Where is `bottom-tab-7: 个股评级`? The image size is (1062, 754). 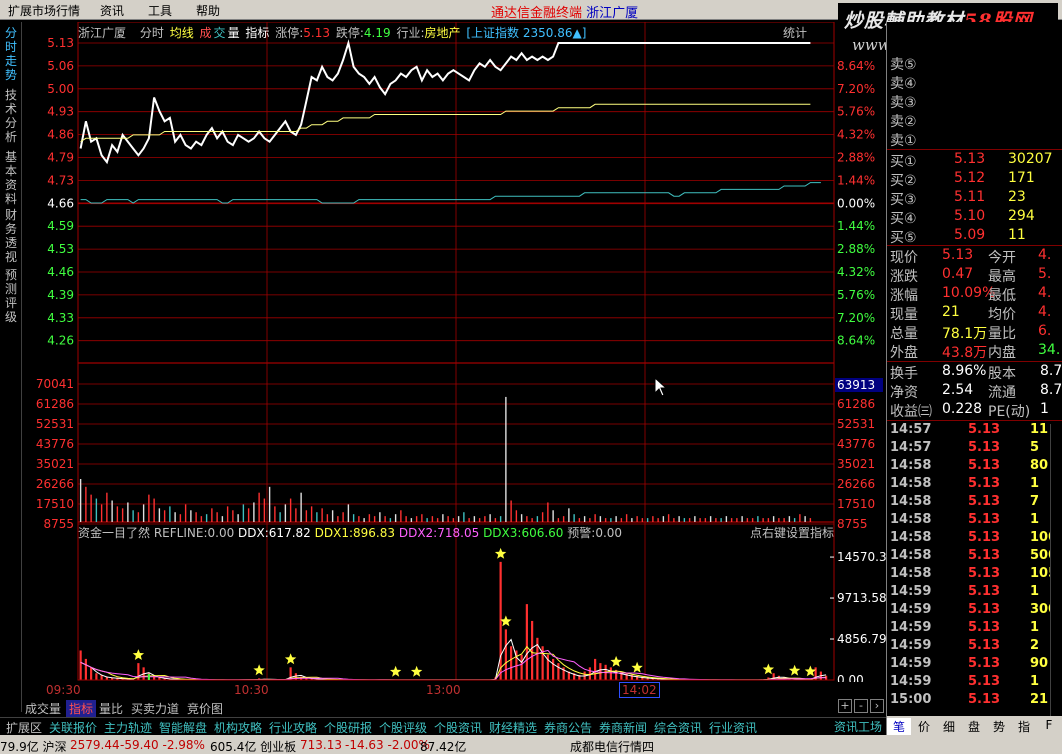
bottom-tab-7: 个股评级 is located at coordinates (403, 727).